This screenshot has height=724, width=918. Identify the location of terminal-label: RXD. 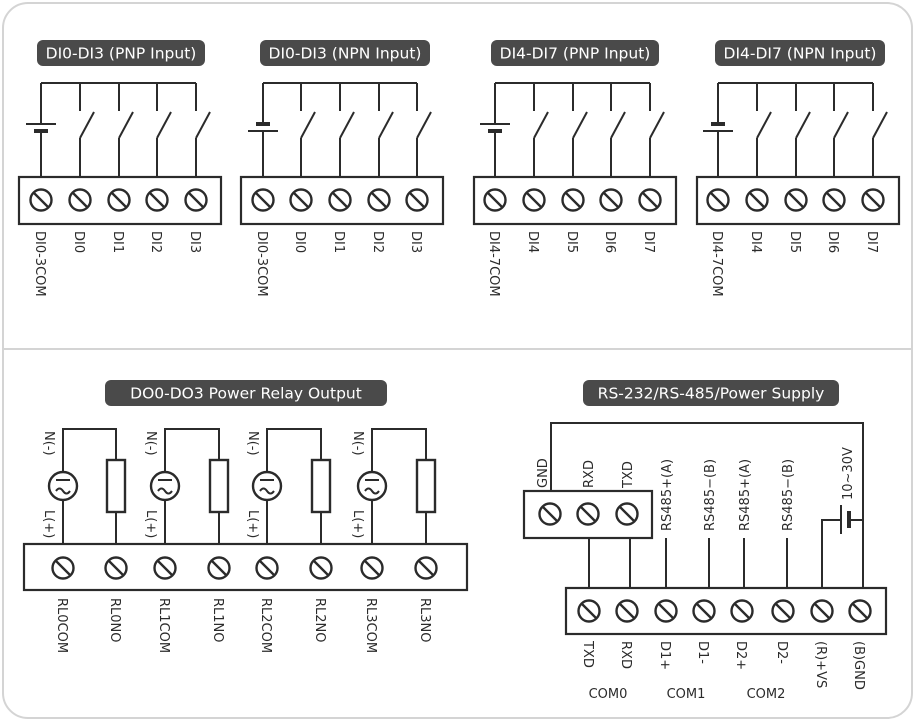
(625, 655).